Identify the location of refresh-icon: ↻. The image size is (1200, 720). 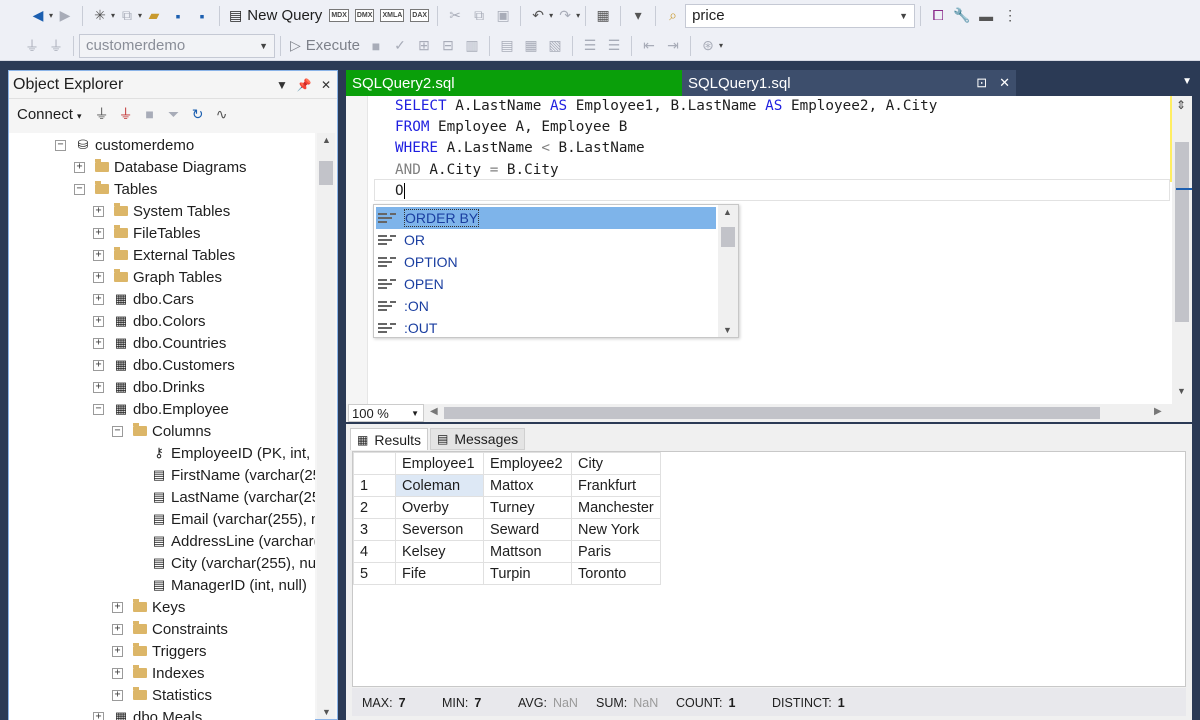
(198, 114).